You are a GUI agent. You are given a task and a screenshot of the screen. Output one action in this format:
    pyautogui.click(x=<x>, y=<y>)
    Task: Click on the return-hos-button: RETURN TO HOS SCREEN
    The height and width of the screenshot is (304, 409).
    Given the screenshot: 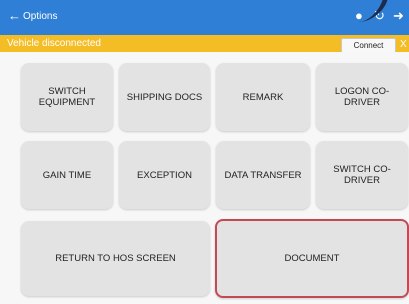 What is the action you would take?
    pyautogui.click(x=115, y=258)
    